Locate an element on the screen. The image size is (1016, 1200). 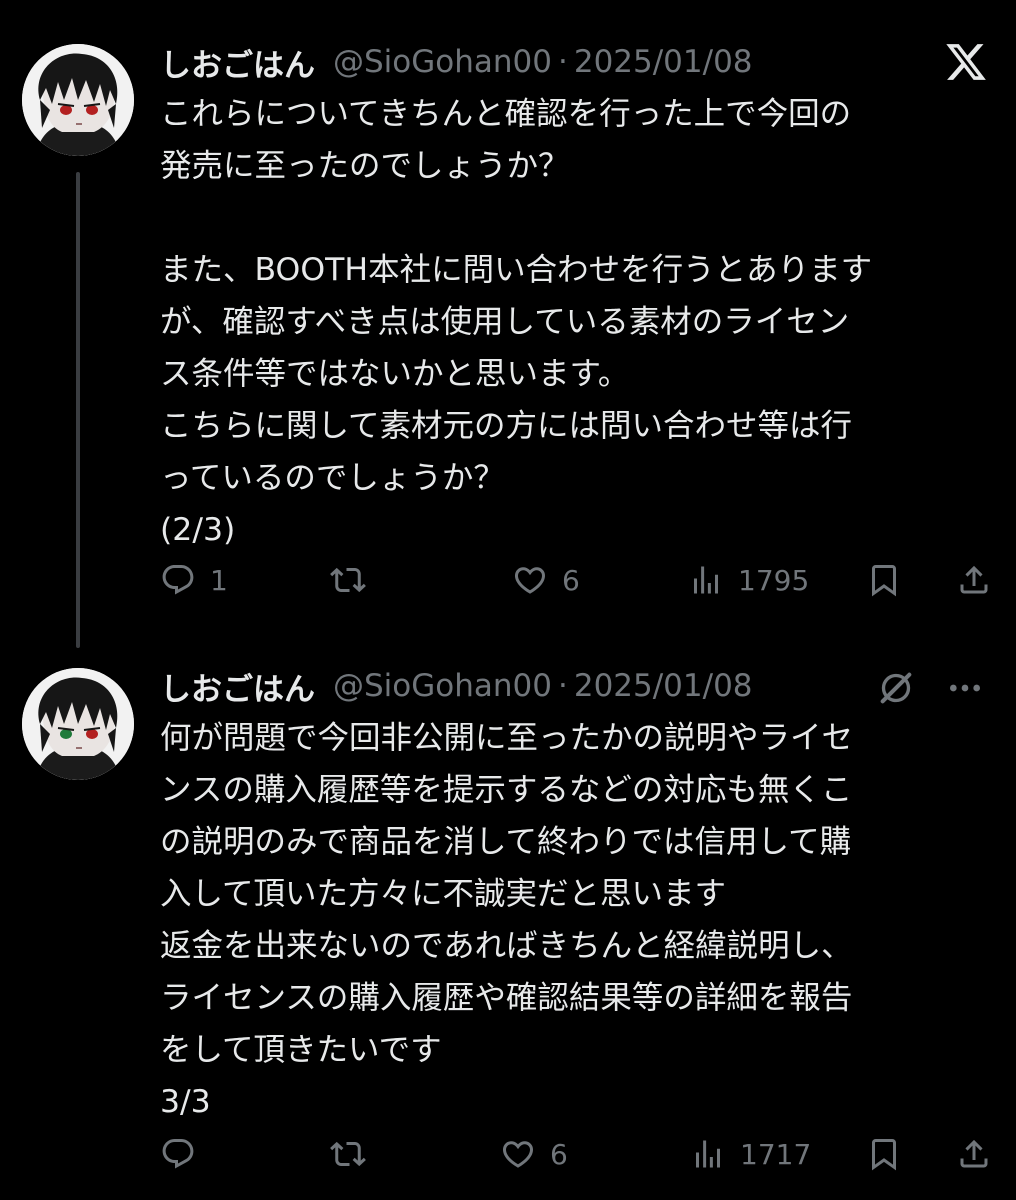
grok-icon is located at coordinates (896, 688).